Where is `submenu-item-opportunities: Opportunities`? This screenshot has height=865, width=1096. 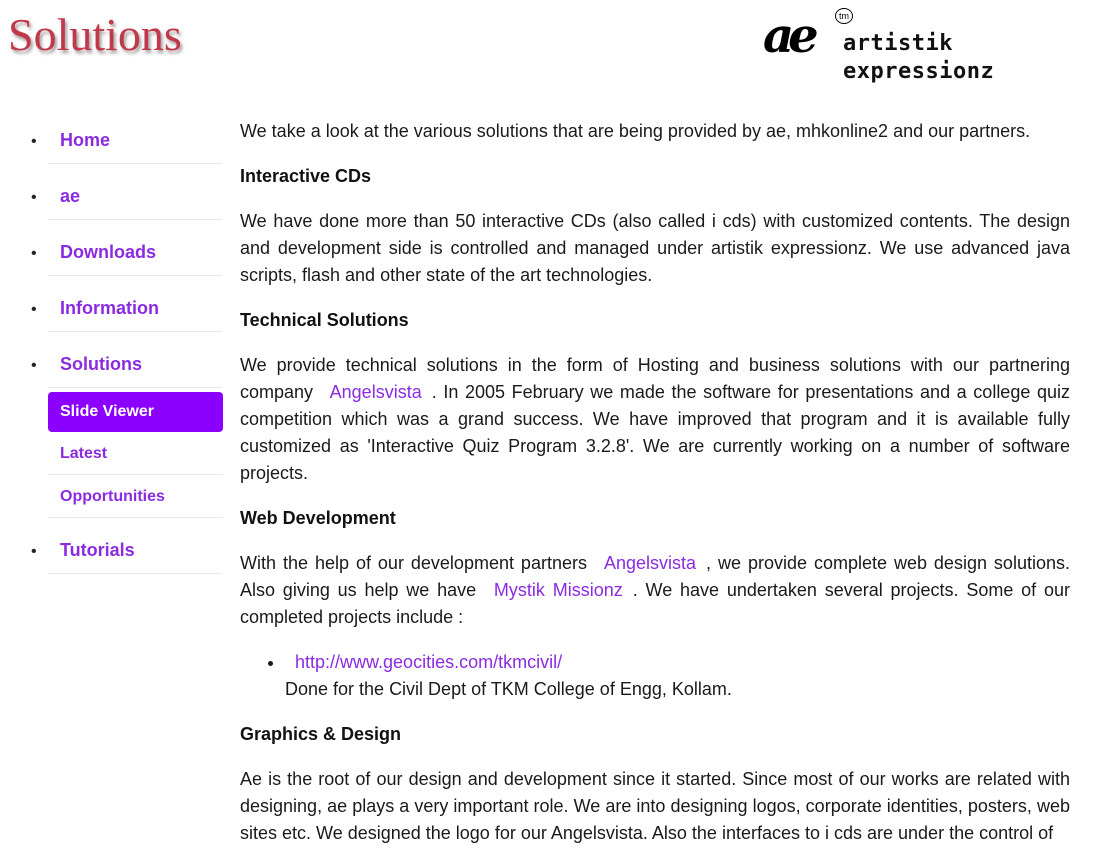 submenu-item-opportunities: Opportunities is located at coordinates (135, 497).